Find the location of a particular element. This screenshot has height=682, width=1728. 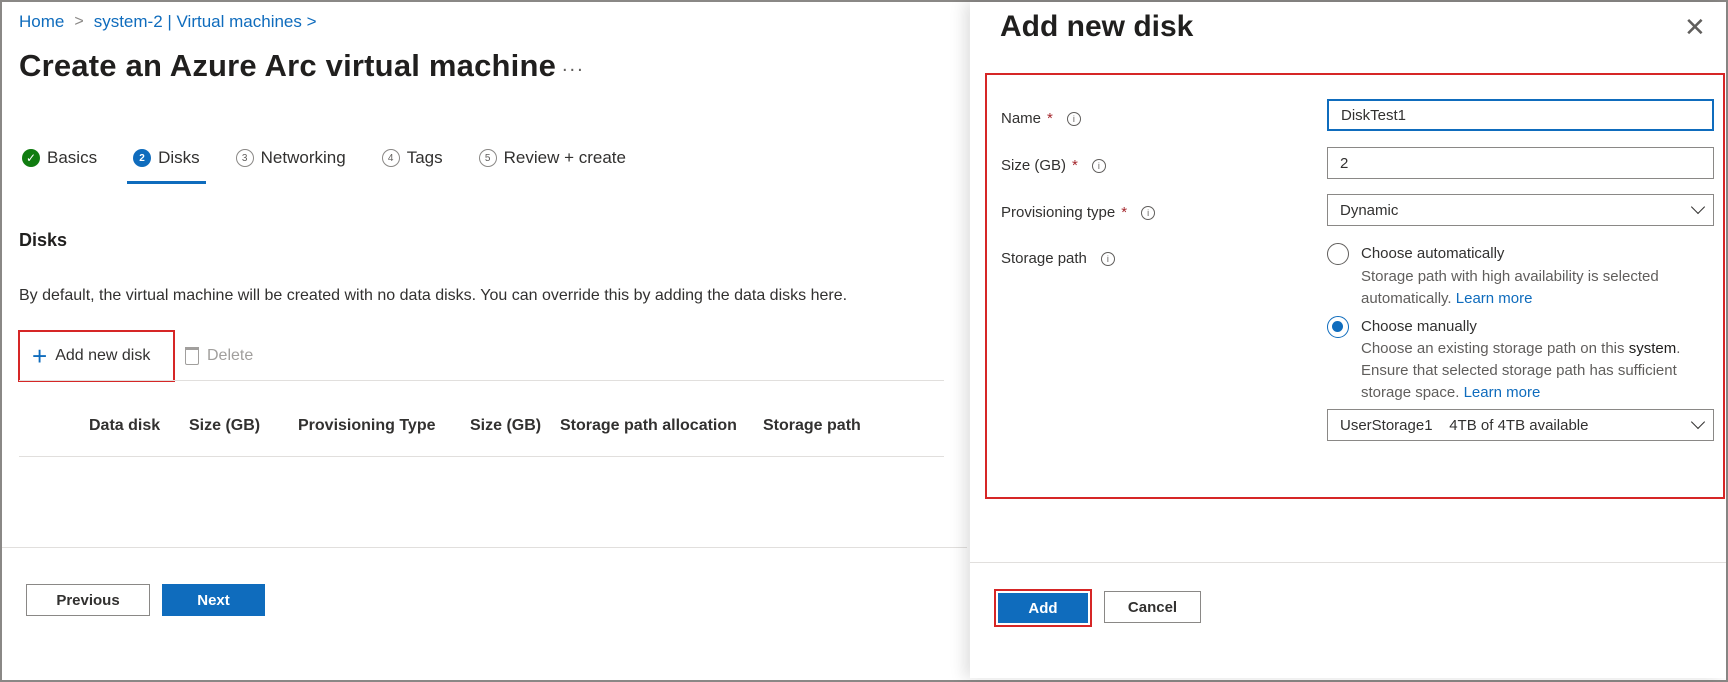

name-input: DiskTest1 is located at coordinates (1520, 115).